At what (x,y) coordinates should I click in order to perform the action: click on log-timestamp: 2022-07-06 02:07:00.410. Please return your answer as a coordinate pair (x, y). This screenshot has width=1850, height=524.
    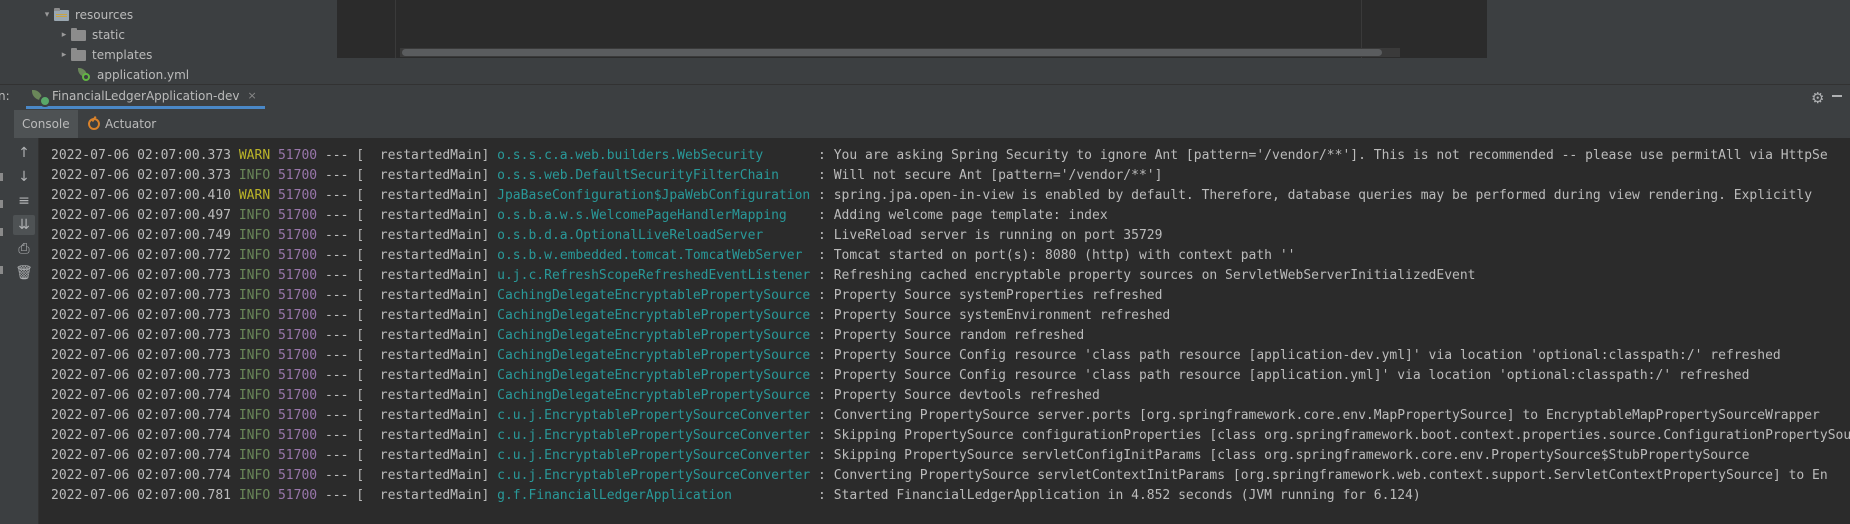
    Looking at the image, I should click on (141, 195).